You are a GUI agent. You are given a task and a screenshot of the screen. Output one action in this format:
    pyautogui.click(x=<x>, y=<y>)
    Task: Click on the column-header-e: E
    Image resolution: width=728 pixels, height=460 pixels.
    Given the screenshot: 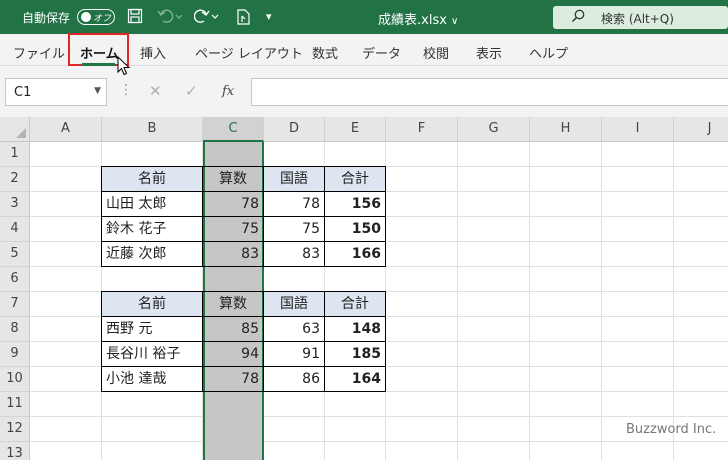 What is the action you would take?
    pyautogui.click(x=355, y=129)
    